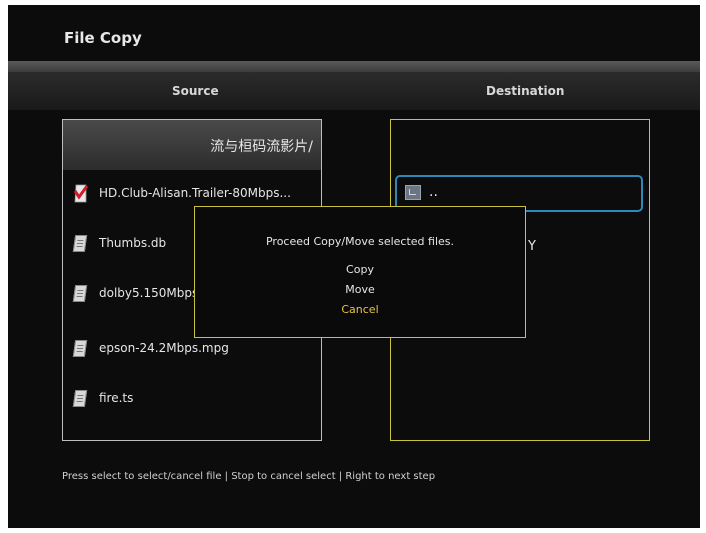 Image resolution: width=706 pixels, height=533 pixels. I want to click on destination-column-header: Destination, so click(525, 91).